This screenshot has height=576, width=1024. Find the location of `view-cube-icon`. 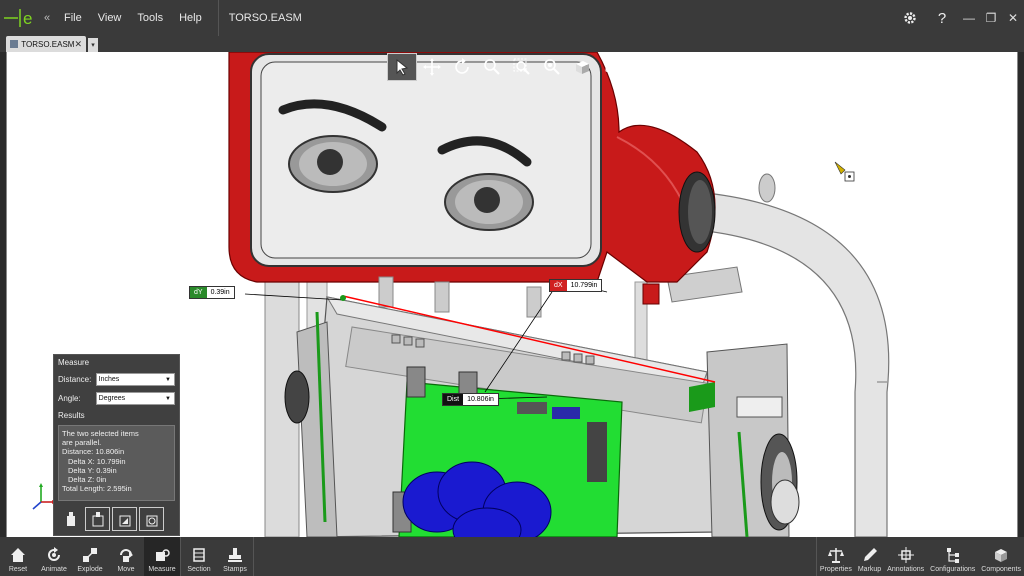

view-cube-icon is located at coordinates (612, 67).